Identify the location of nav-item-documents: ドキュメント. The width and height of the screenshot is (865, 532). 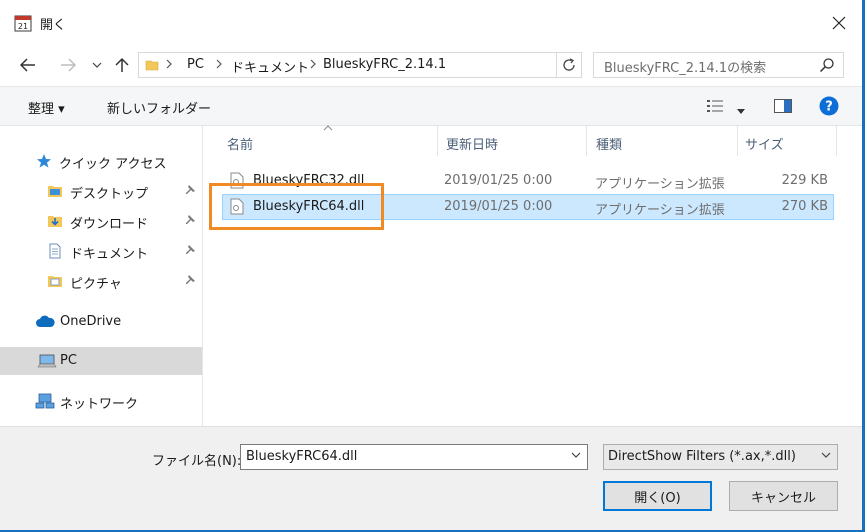
(101, 251).